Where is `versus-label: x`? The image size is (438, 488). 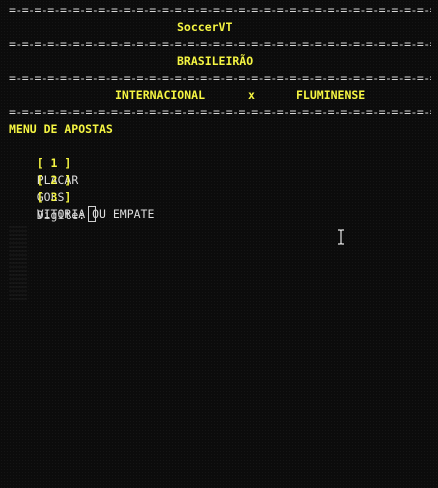 versus-label: x is located at coordinates (251, 95).